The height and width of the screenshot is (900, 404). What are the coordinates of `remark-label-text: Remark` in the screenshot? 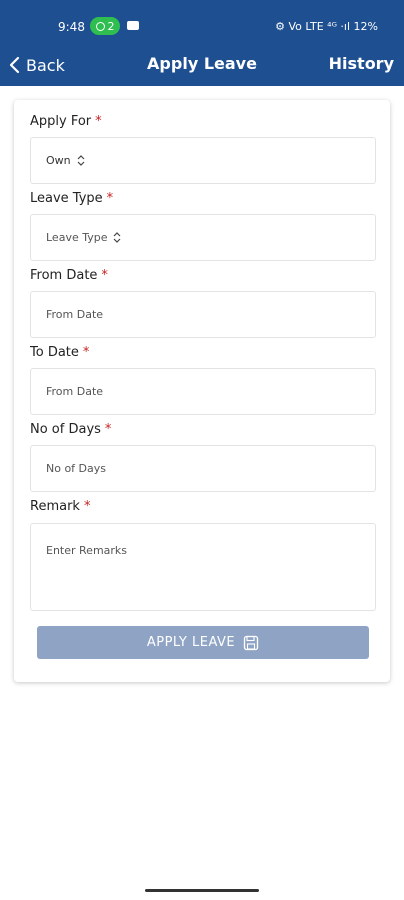 It's located at (55, 506).